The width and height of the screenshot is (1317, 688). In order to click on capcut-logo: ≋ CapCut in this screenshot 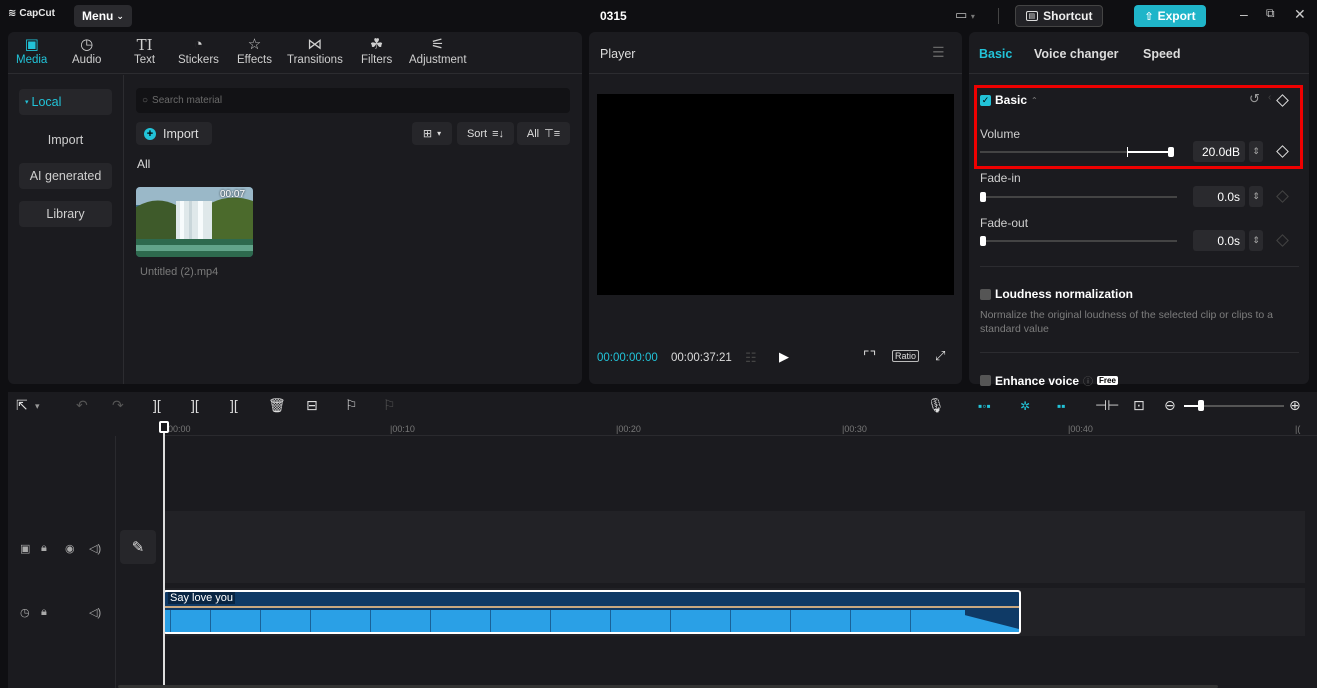, I will do `click(31, 13)`.